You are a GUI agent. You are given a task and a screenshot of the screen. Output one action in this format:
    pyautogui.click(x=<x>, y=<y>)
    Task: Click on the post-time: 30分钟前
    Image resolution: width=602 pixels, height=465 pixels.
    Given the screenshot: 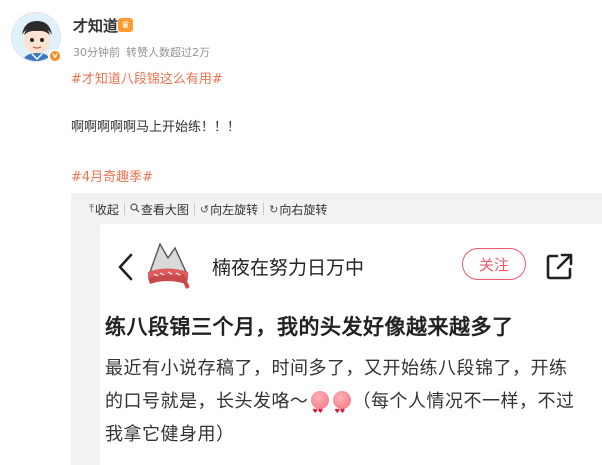 What is the action you would take?
    pyautogui.click(x=96, y=52)
    